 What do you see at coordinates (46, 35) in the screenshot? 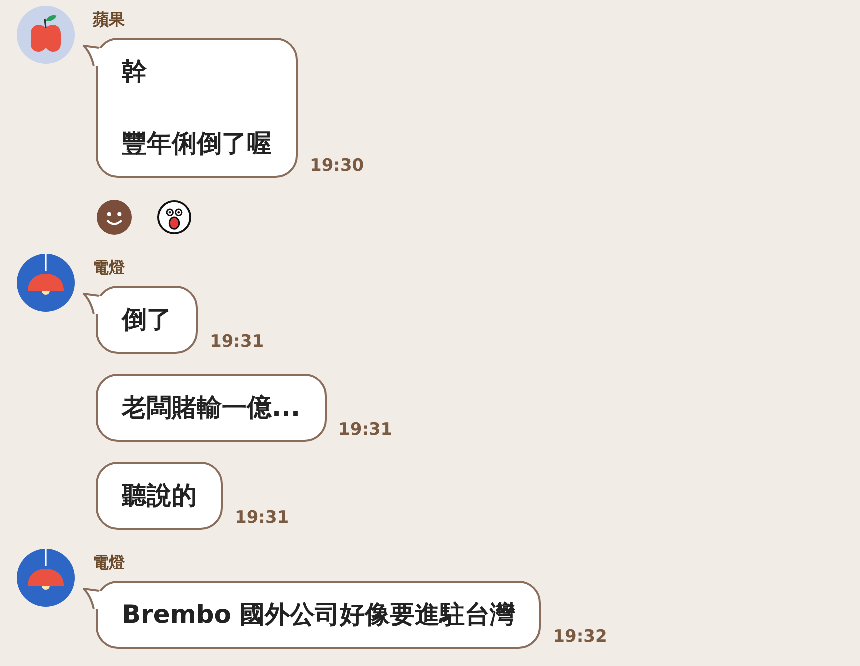
I see `apple-avatar-icon` at bounding box center [46, 35].